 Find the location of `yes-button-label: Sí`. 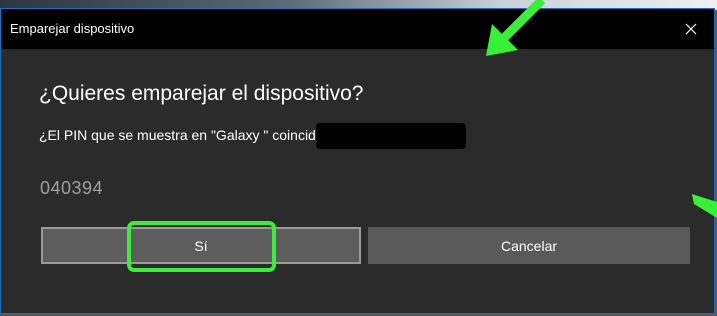

yes-button-label: Sí is located at coordinates (201, 245).